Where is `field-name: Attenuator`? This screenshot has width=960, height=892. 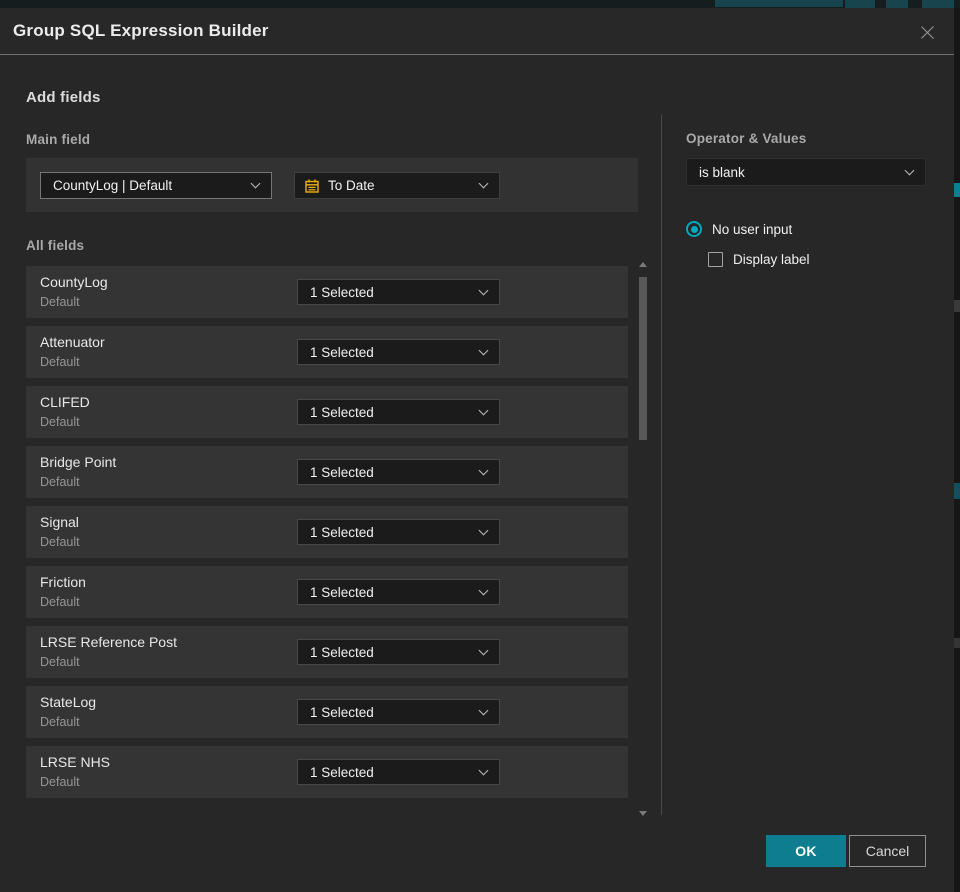 field-name: Attenuator is located at coordinates (72, 342).